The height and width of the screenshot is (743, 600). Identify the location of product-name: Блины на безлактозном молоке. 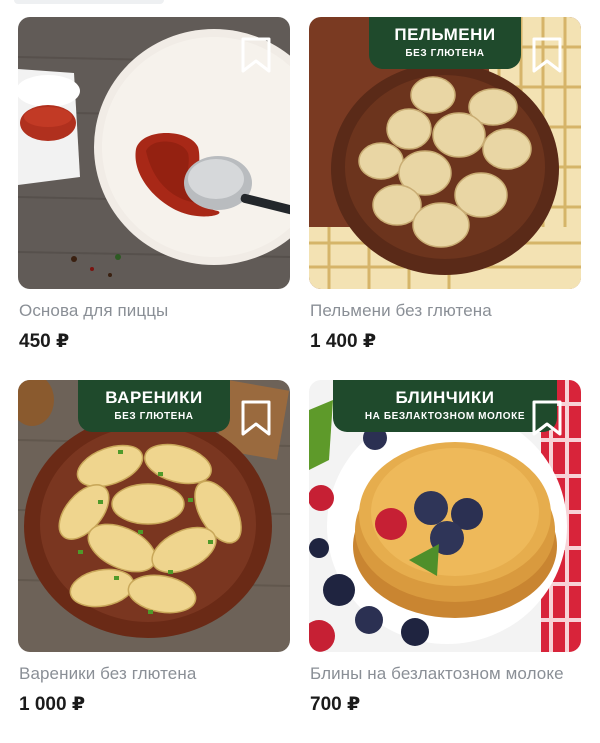
(445, 674).